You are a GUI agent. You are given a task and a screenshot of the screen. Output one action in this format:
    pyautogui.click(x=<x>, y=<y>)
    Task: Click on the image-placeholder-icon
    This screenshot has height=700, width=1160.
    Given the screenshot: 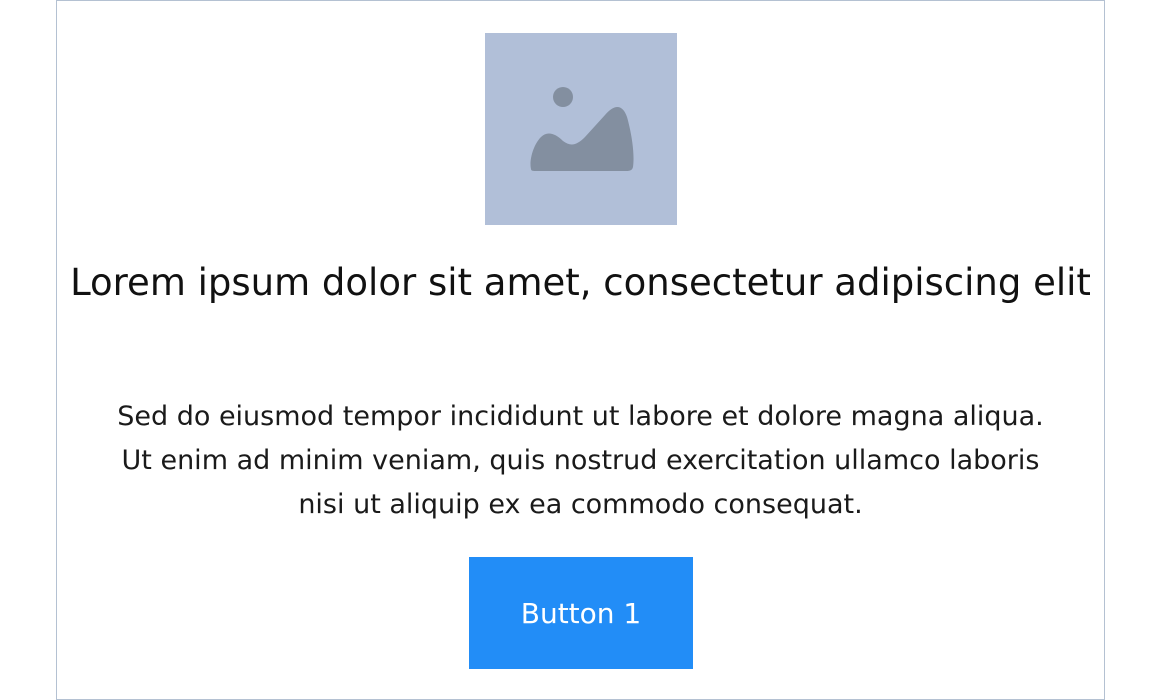 What is the action you would take?
    pyautogui.click(x=582, y=129)
    